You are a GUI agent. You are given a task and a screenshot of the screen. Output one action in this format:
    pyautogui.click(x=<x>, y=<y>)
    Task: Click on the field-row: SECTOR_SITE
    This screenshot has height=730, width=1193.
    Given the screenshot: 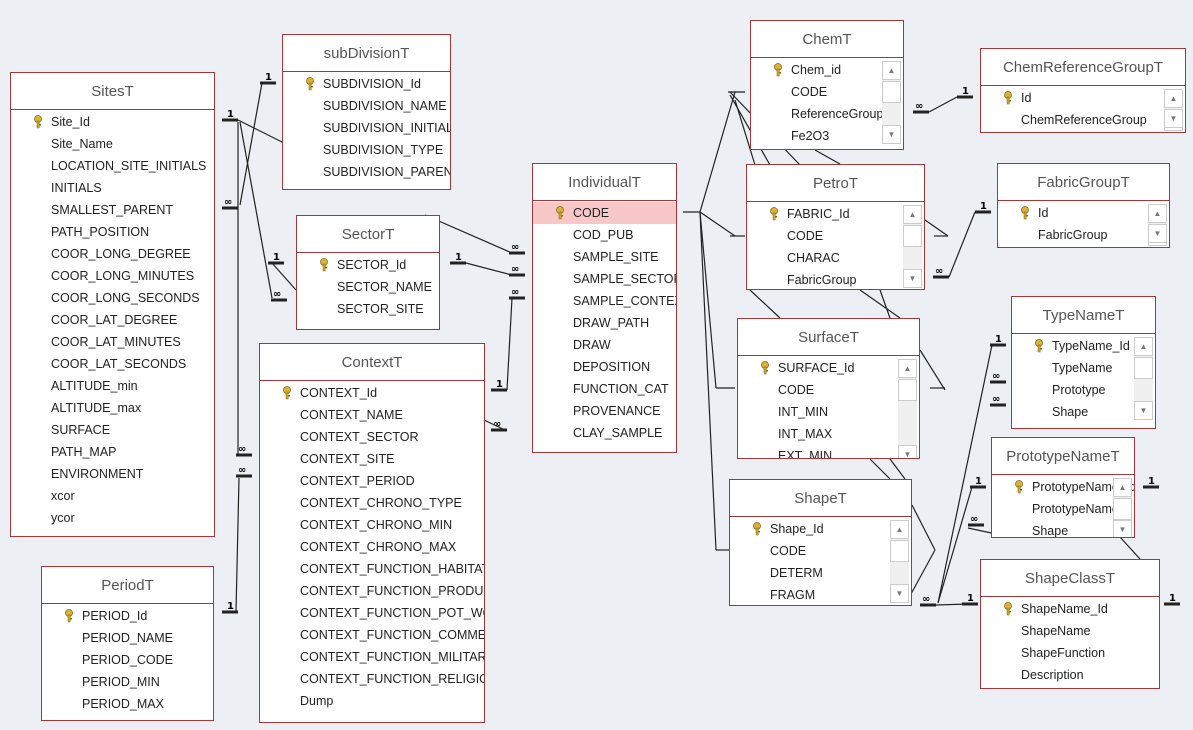 What is the action you would take?
    pyautogui.click(x=368, y=309)
    